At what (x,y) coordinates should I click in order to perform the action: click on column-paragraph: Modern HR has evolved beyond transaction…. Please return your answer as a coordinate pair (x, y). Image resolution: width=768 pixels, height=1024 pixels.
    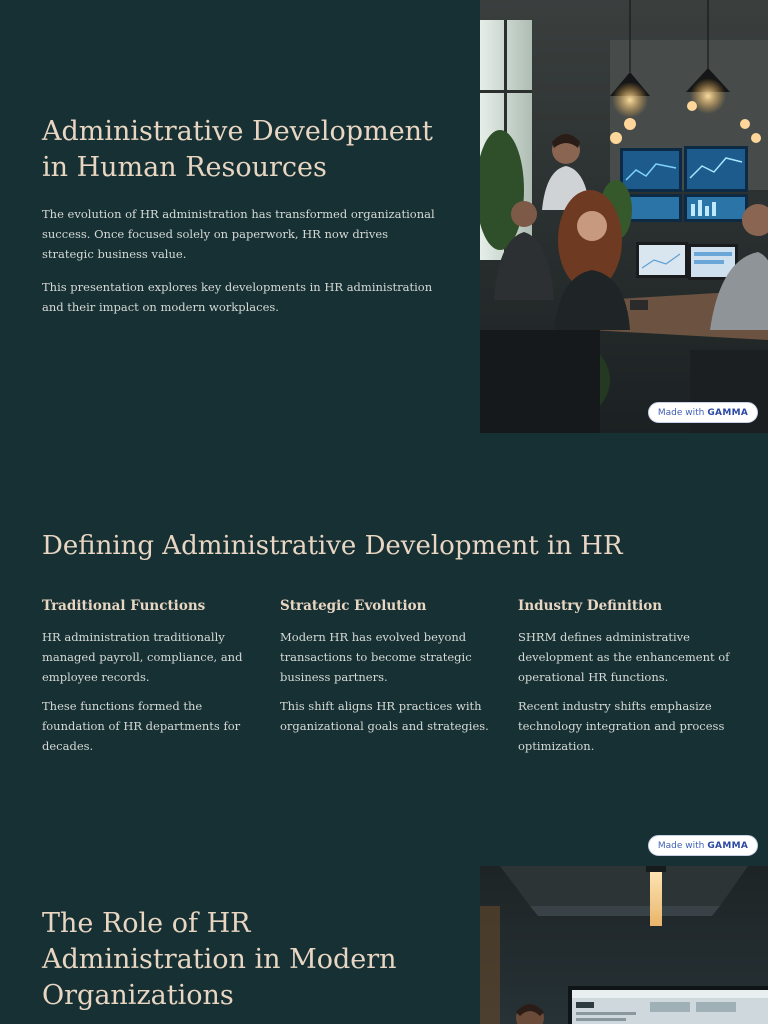
    Looking at the image, I should click on (376, 657).